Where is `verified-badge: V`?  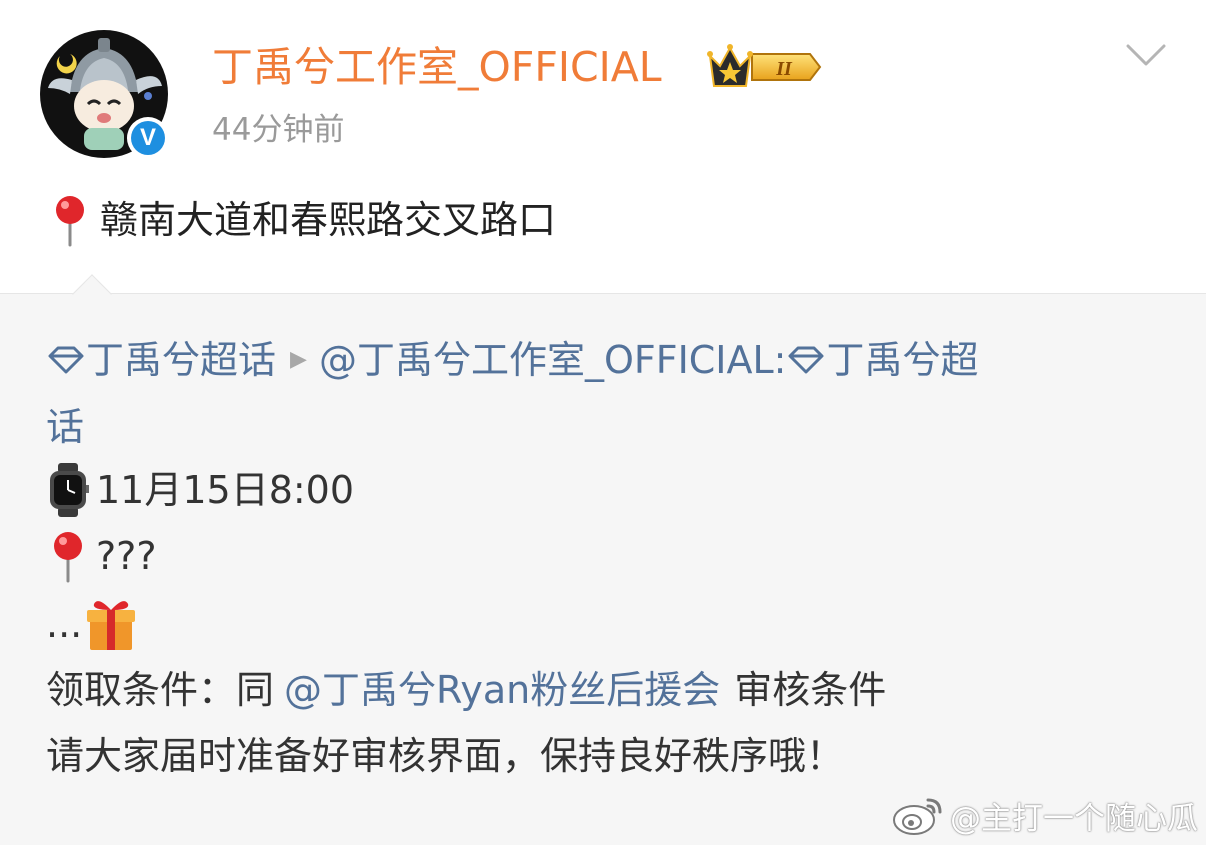
verified-badge: V is located at coordinates (148, 138).